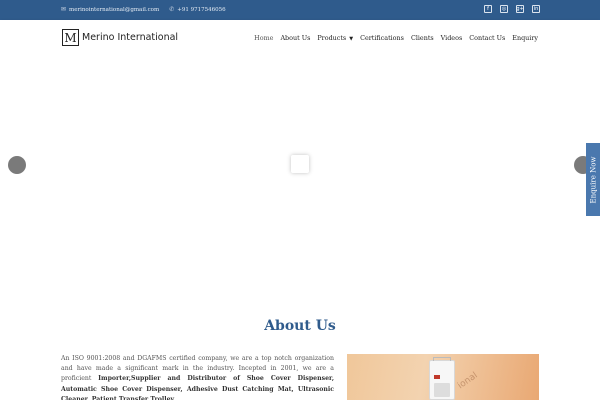 This screenshot has height=400, width=600. What do you see at coordinates (70, 37) in the screenshot?
I see `logo-mark: M` at bounding box center [70, 37].